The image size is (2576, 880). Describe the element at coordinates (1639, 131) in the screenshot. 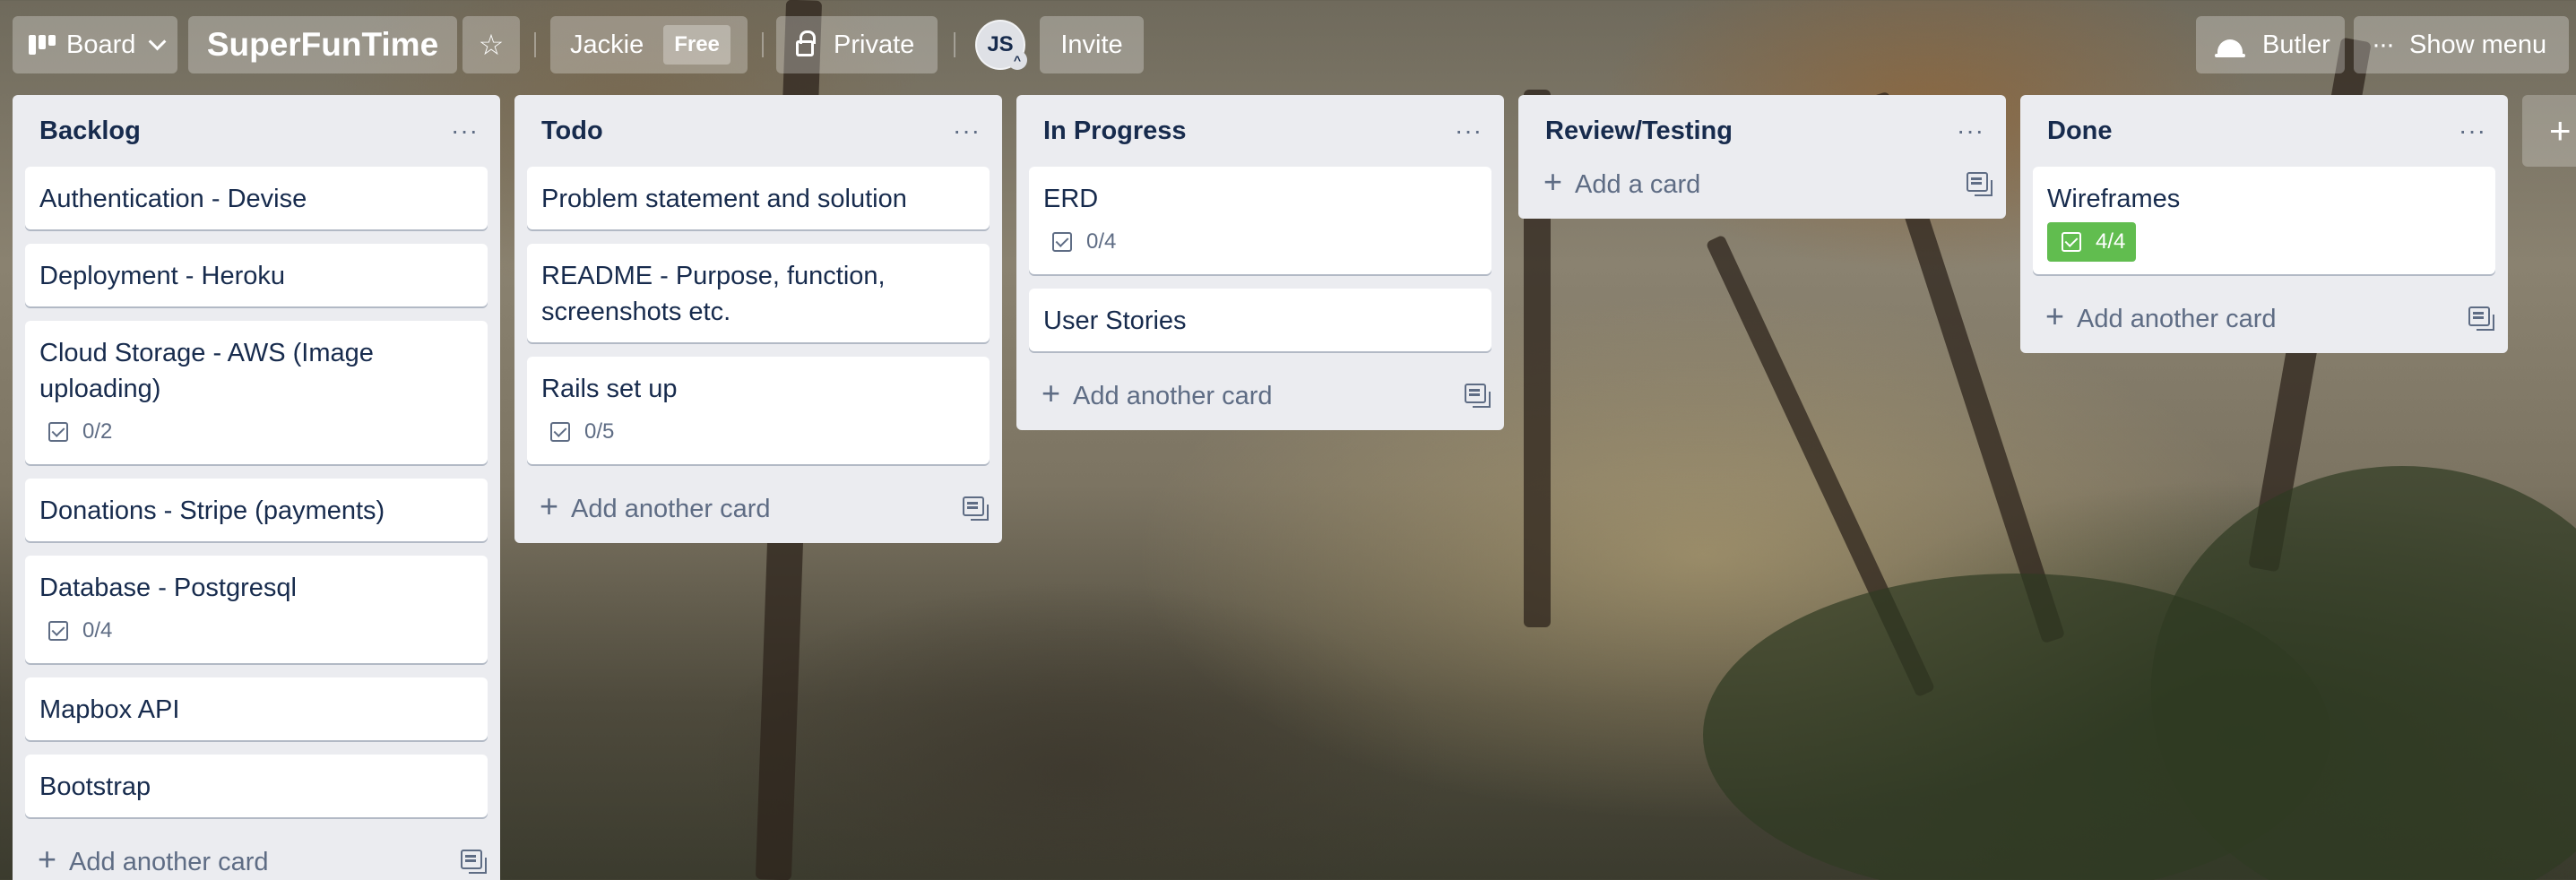

I see `list-title: Review/Testing` at that location.